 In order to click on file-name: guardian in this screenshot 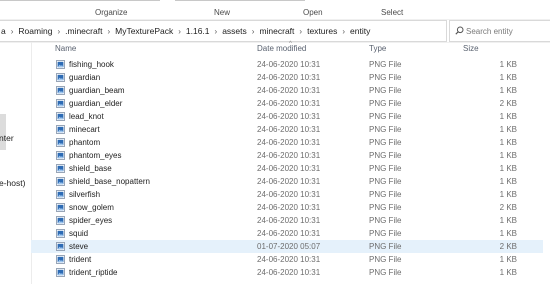, I will do `click(85, 77)`.